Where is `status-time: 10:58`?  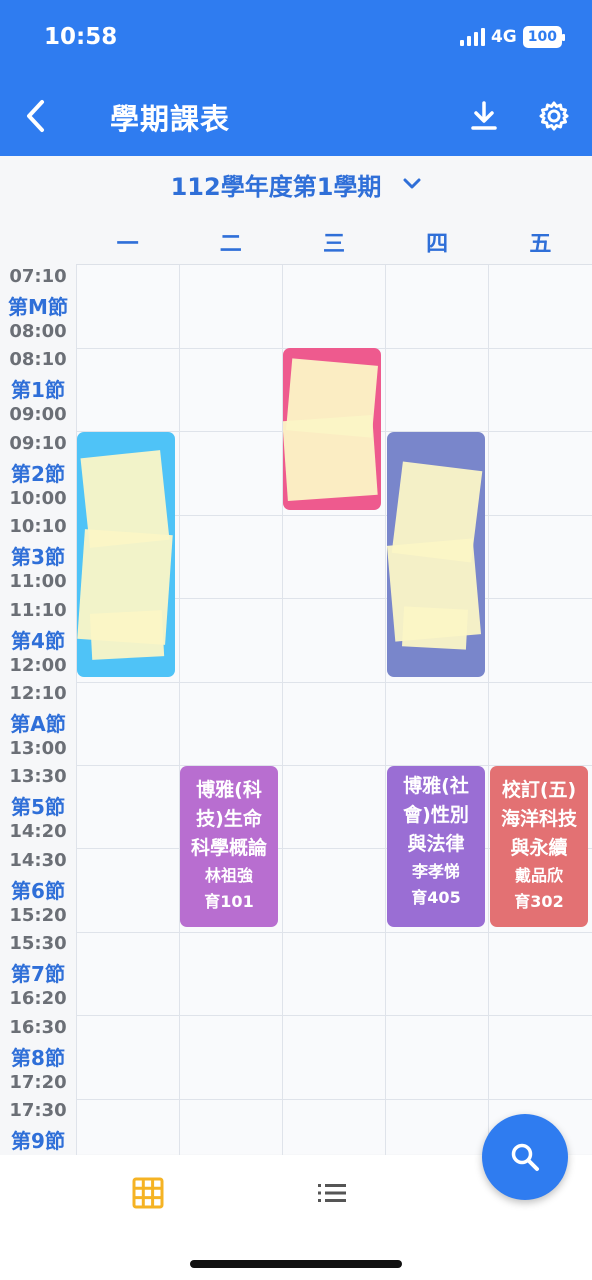 status-time: 10:58 is located at coordinates (81, 37).